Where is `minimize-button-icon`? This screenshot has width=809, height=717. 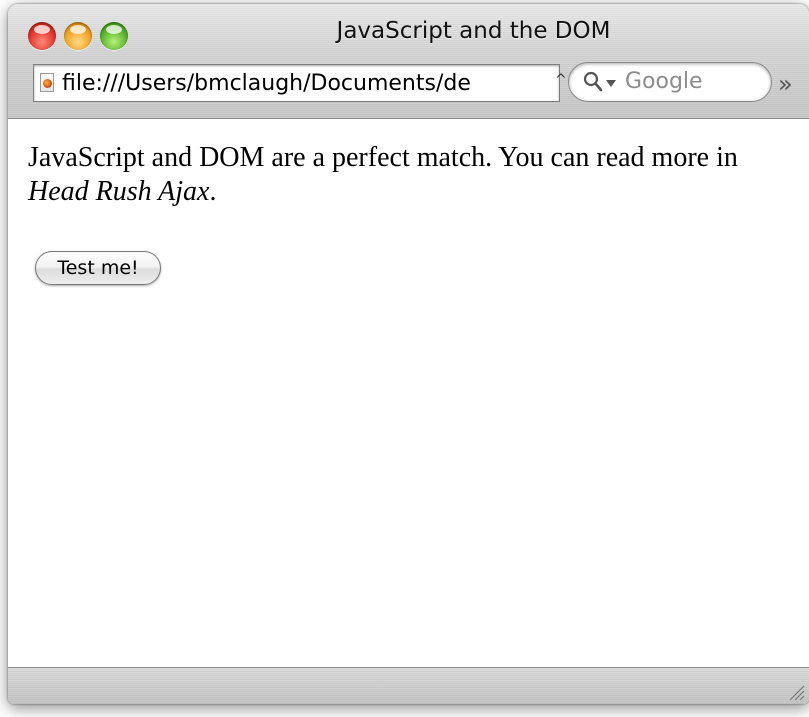
minimize-button-icon is located at coordinates (78, 36).